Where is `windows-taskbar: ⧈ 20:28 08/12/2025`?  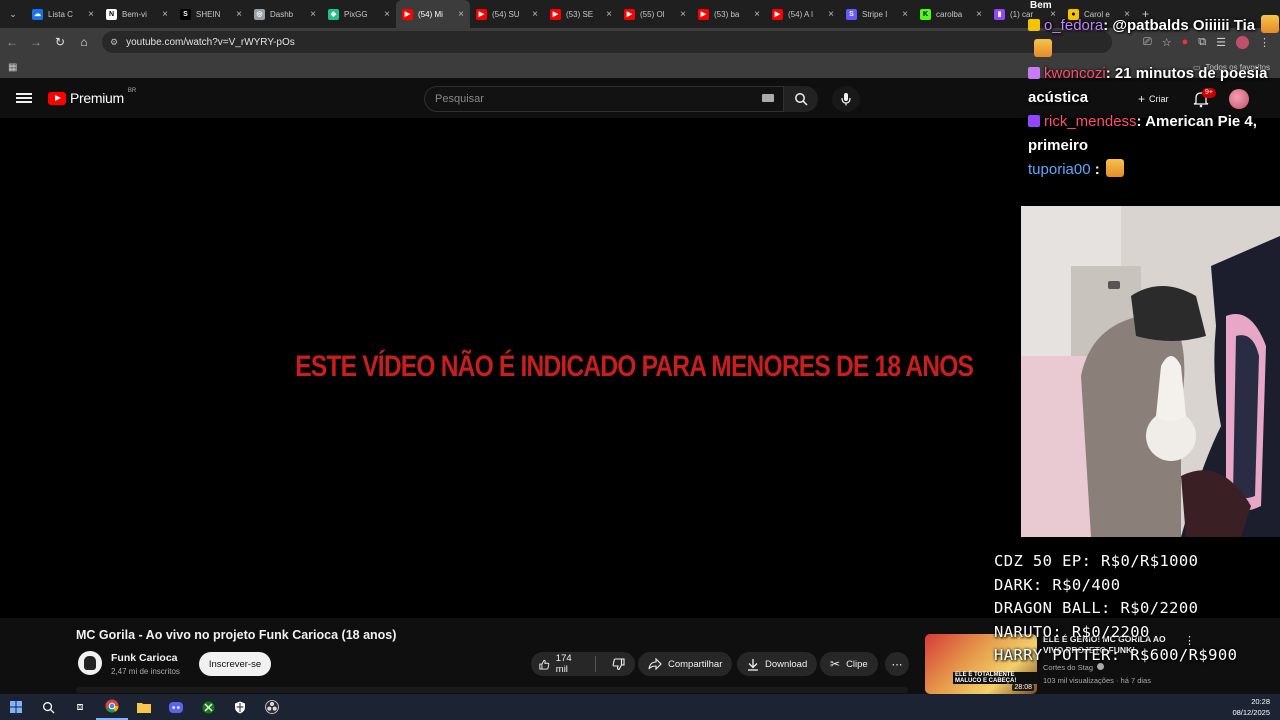 windows-taskbar: ⧈ 20:28 08/12/2025 is located at coordinates (640, 707).